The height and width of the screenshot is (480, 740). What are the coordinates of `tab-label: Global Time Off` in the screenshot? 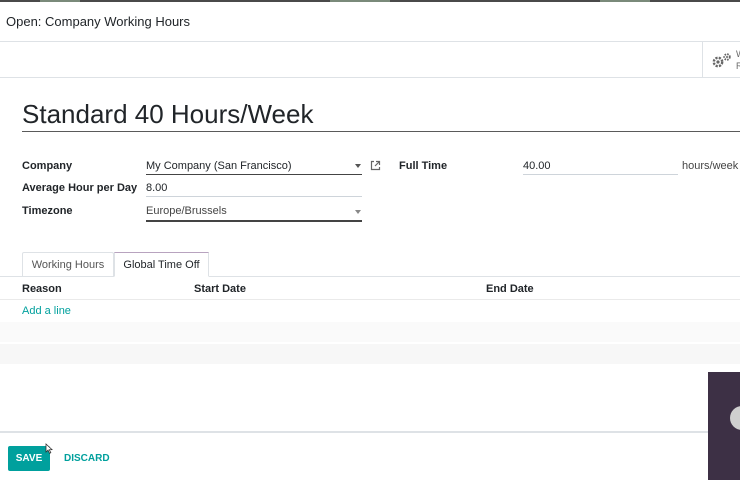 It's located at (161, 265).